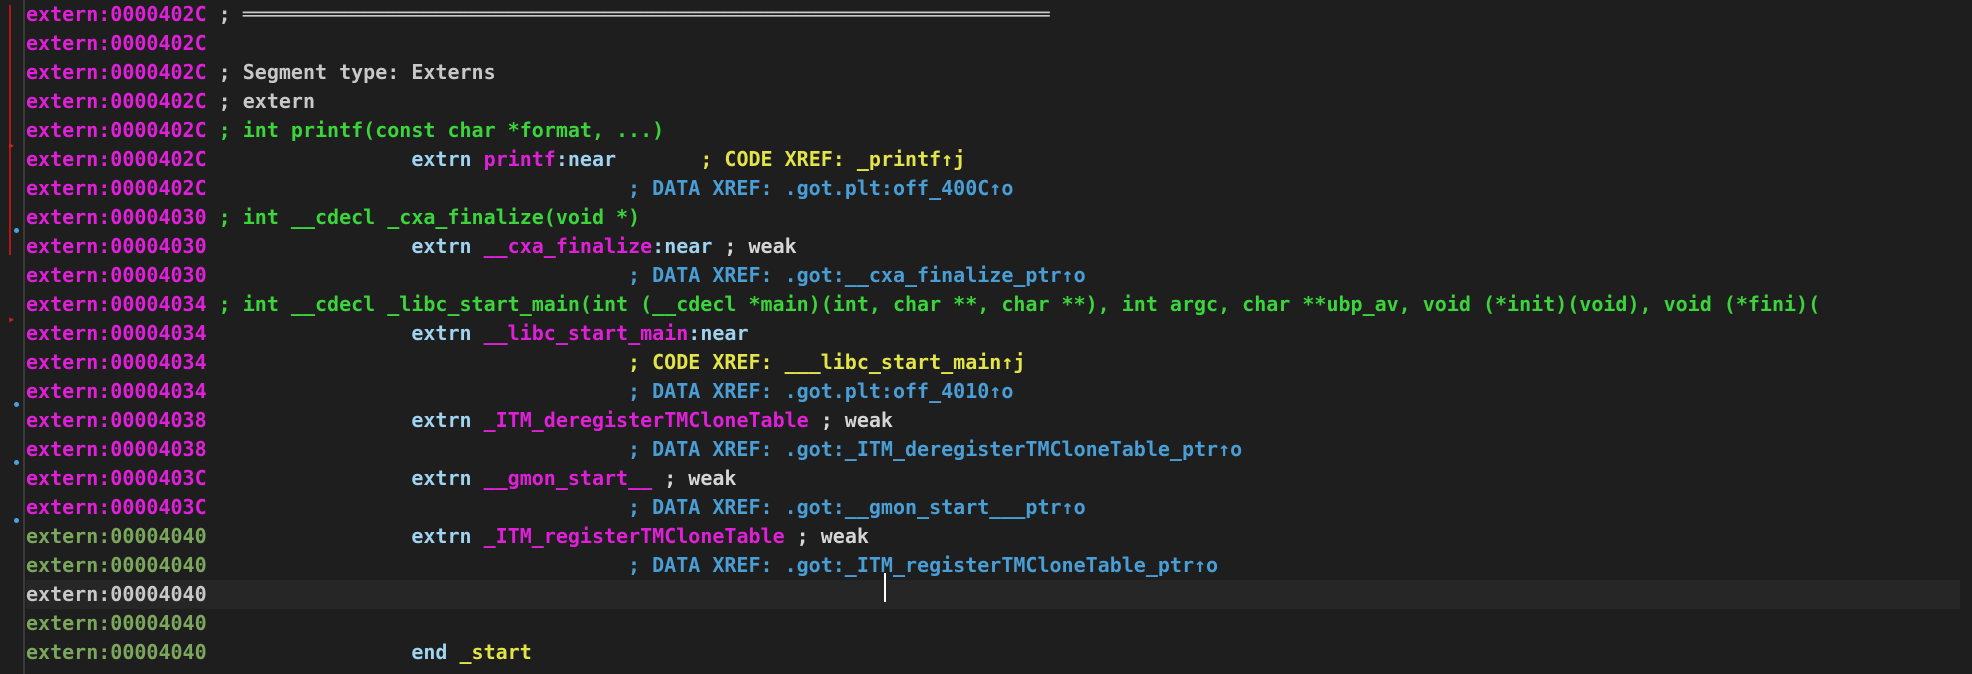 The image size is (1972, 674). What do you see at coordinates (646, 507) in the screenshot?
I see `comment-text: ; DATA XREF: .got:__gmon_start___ptr↑o` at bounding box center [646, 507].